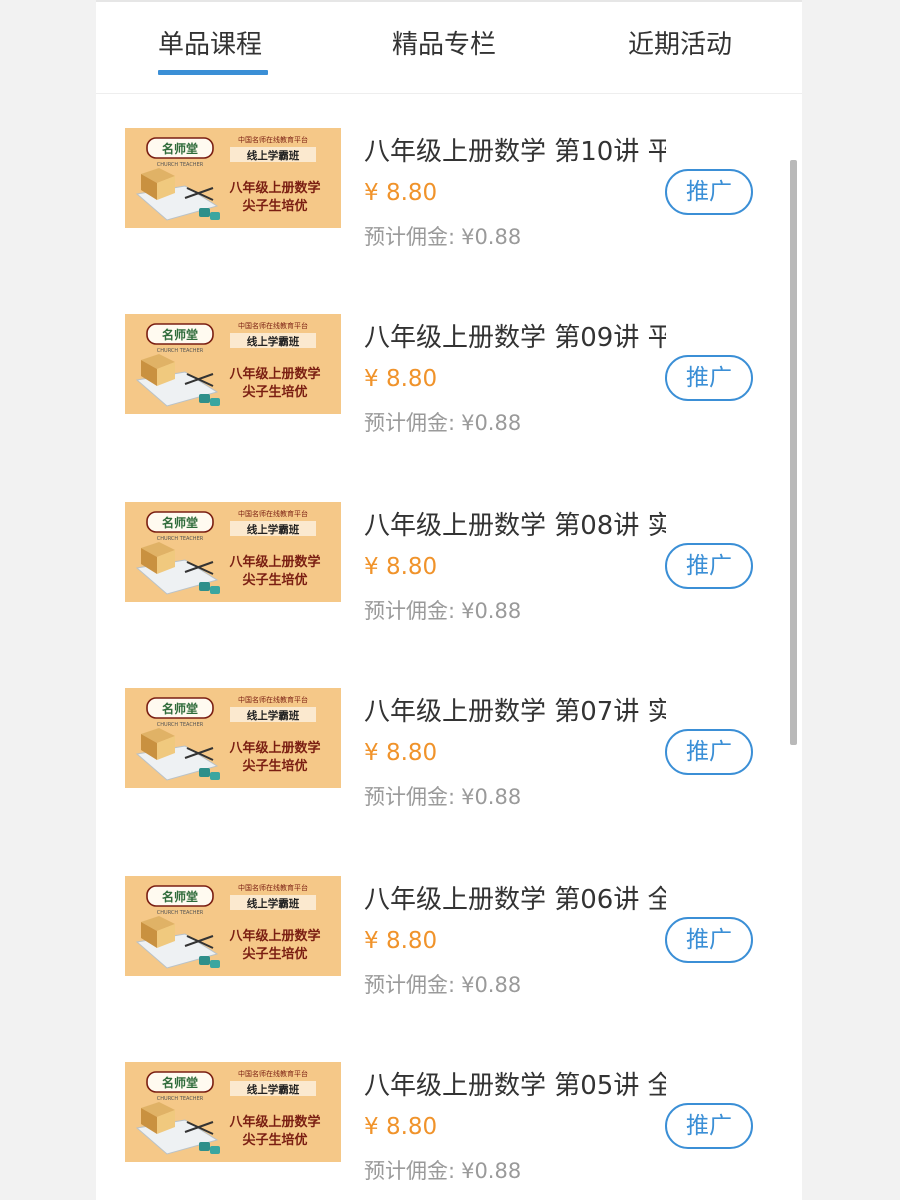  What do you see at coordinates (213, 72) in the screenshot?
I see `active-tab-indicator` at bounding box center [213, 72].